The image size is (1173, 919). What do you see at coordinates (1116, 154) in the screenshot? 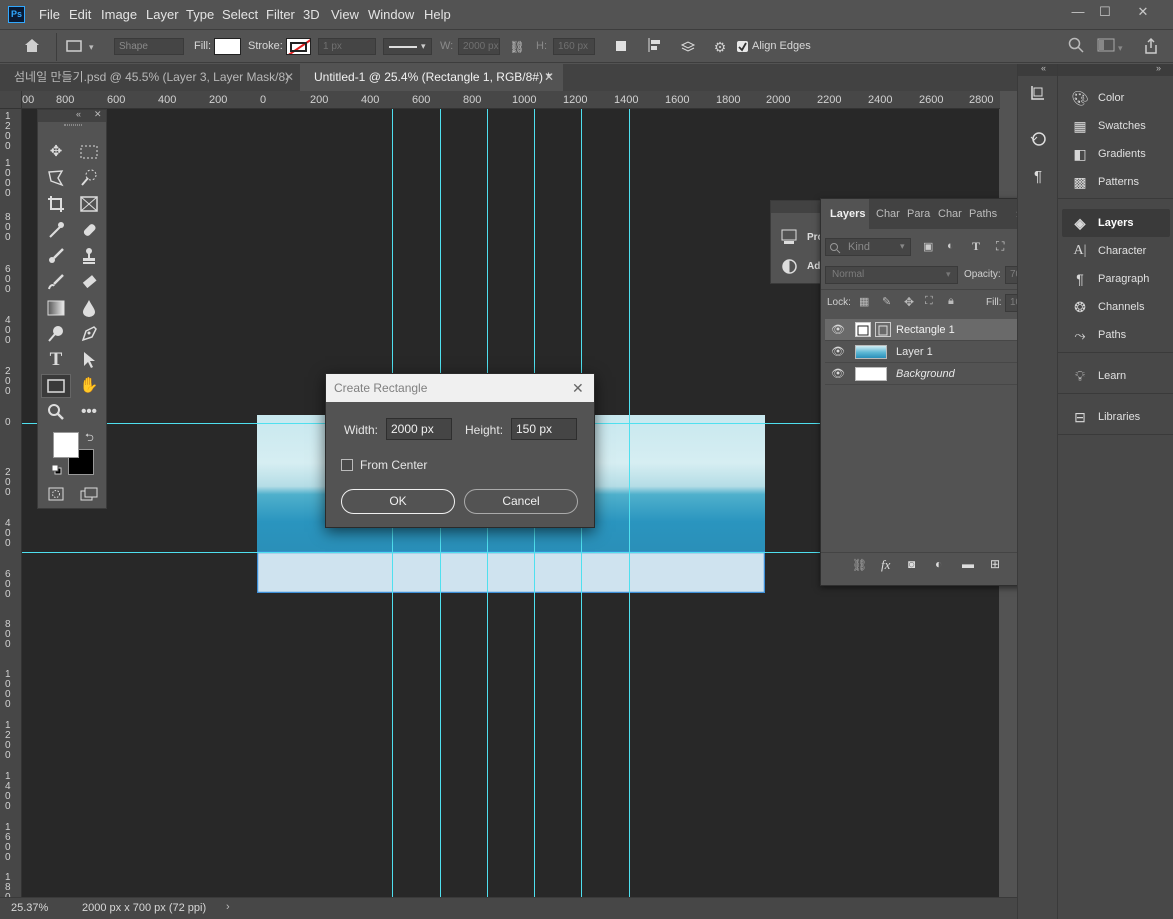
I see `panel-gradients: ◧ Gradients` at bounding box center [1116, 154].